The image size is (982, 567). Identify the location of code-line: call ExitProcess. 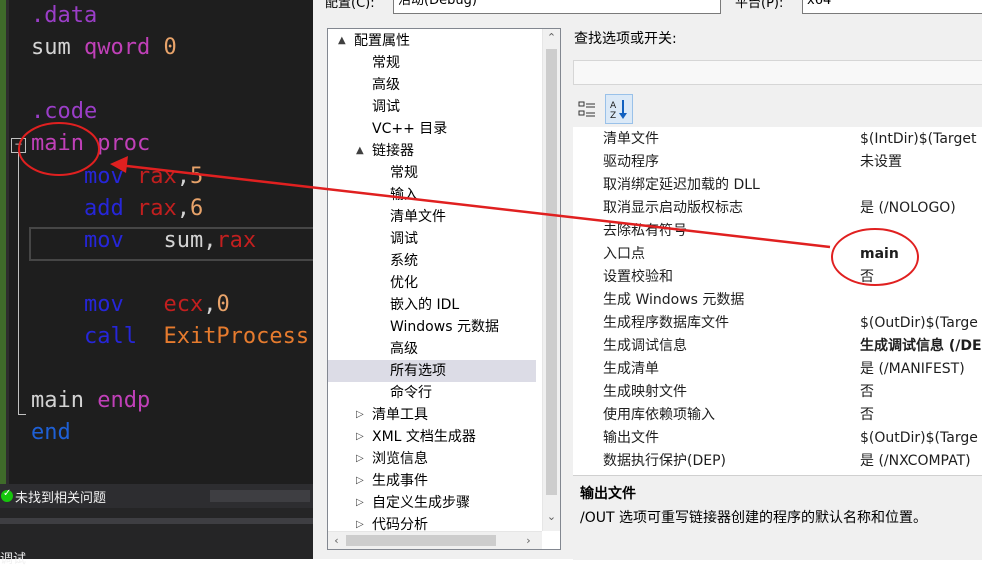
(170, 337).